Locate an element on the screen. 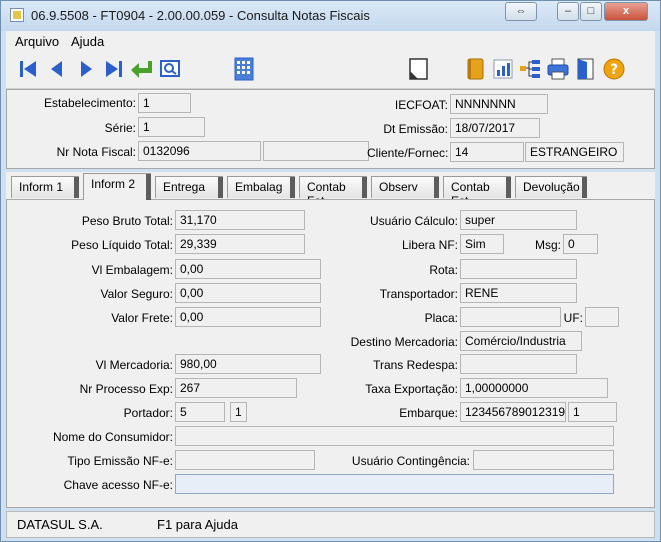 Image resolution: width=661 pixels, height=542 pixels. tab-devolucao: Devolução is located at coordinates (551, 187).